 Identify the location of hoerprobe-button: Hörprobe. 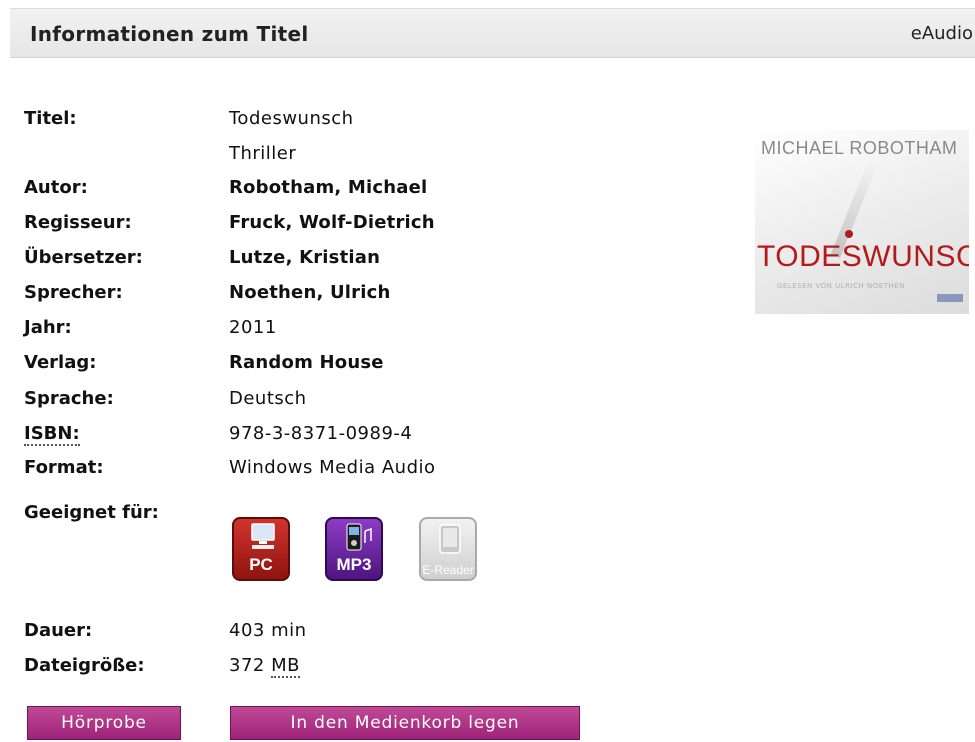
(104, 723).